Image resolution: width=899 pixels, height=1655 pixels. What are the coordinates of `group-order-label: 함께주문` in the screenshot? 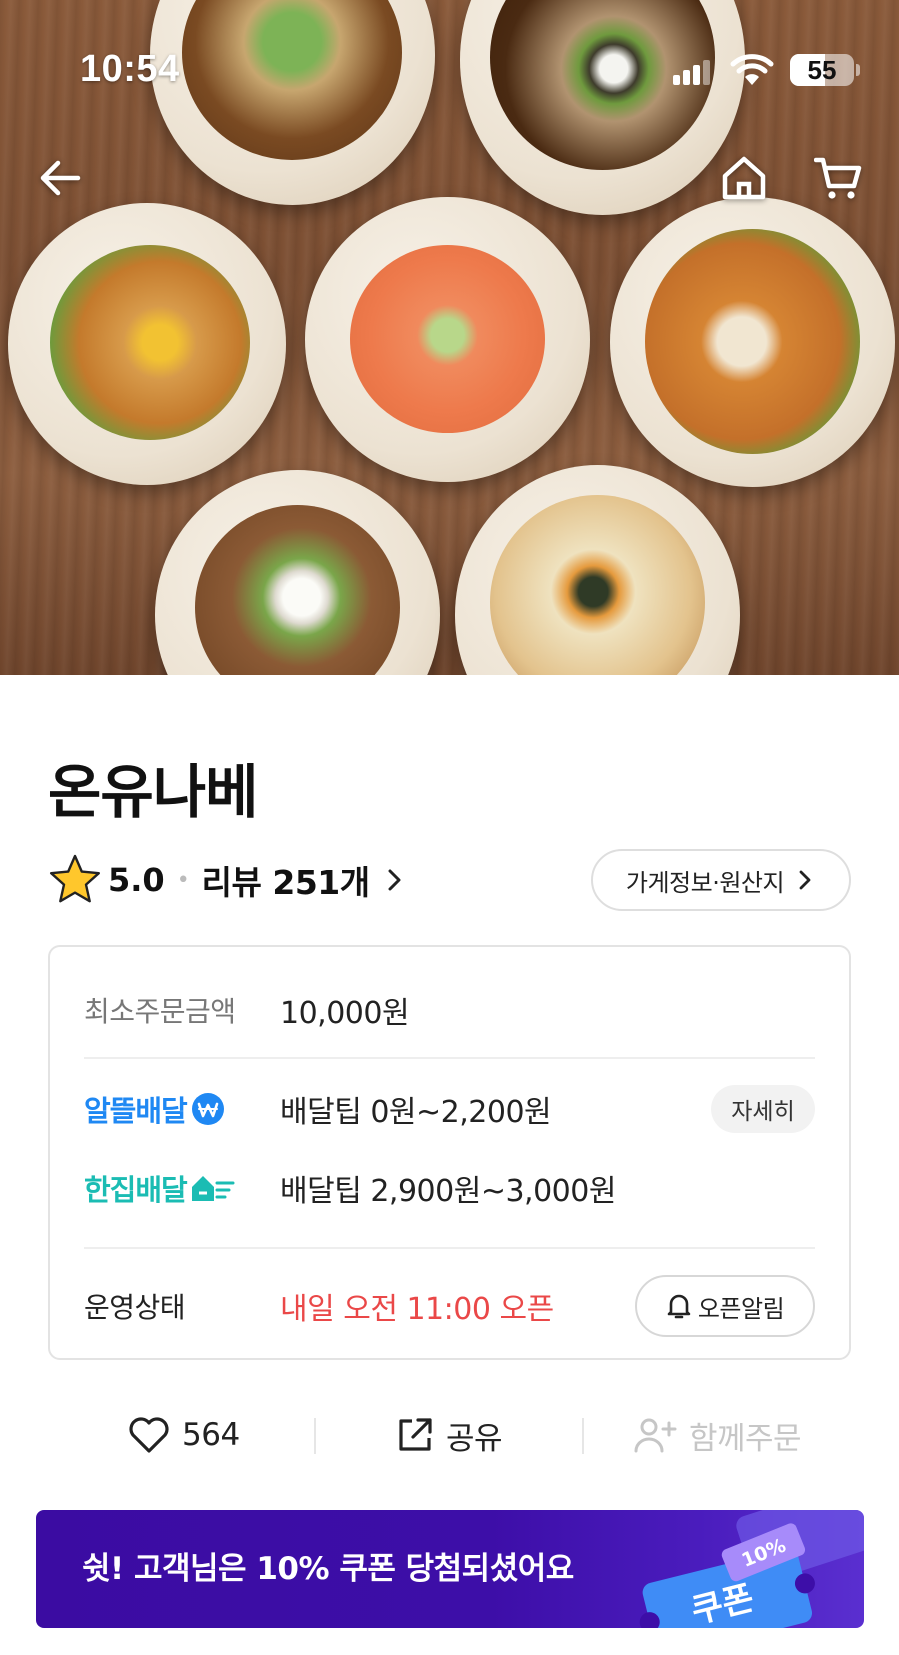 It's located at (745, 1438).